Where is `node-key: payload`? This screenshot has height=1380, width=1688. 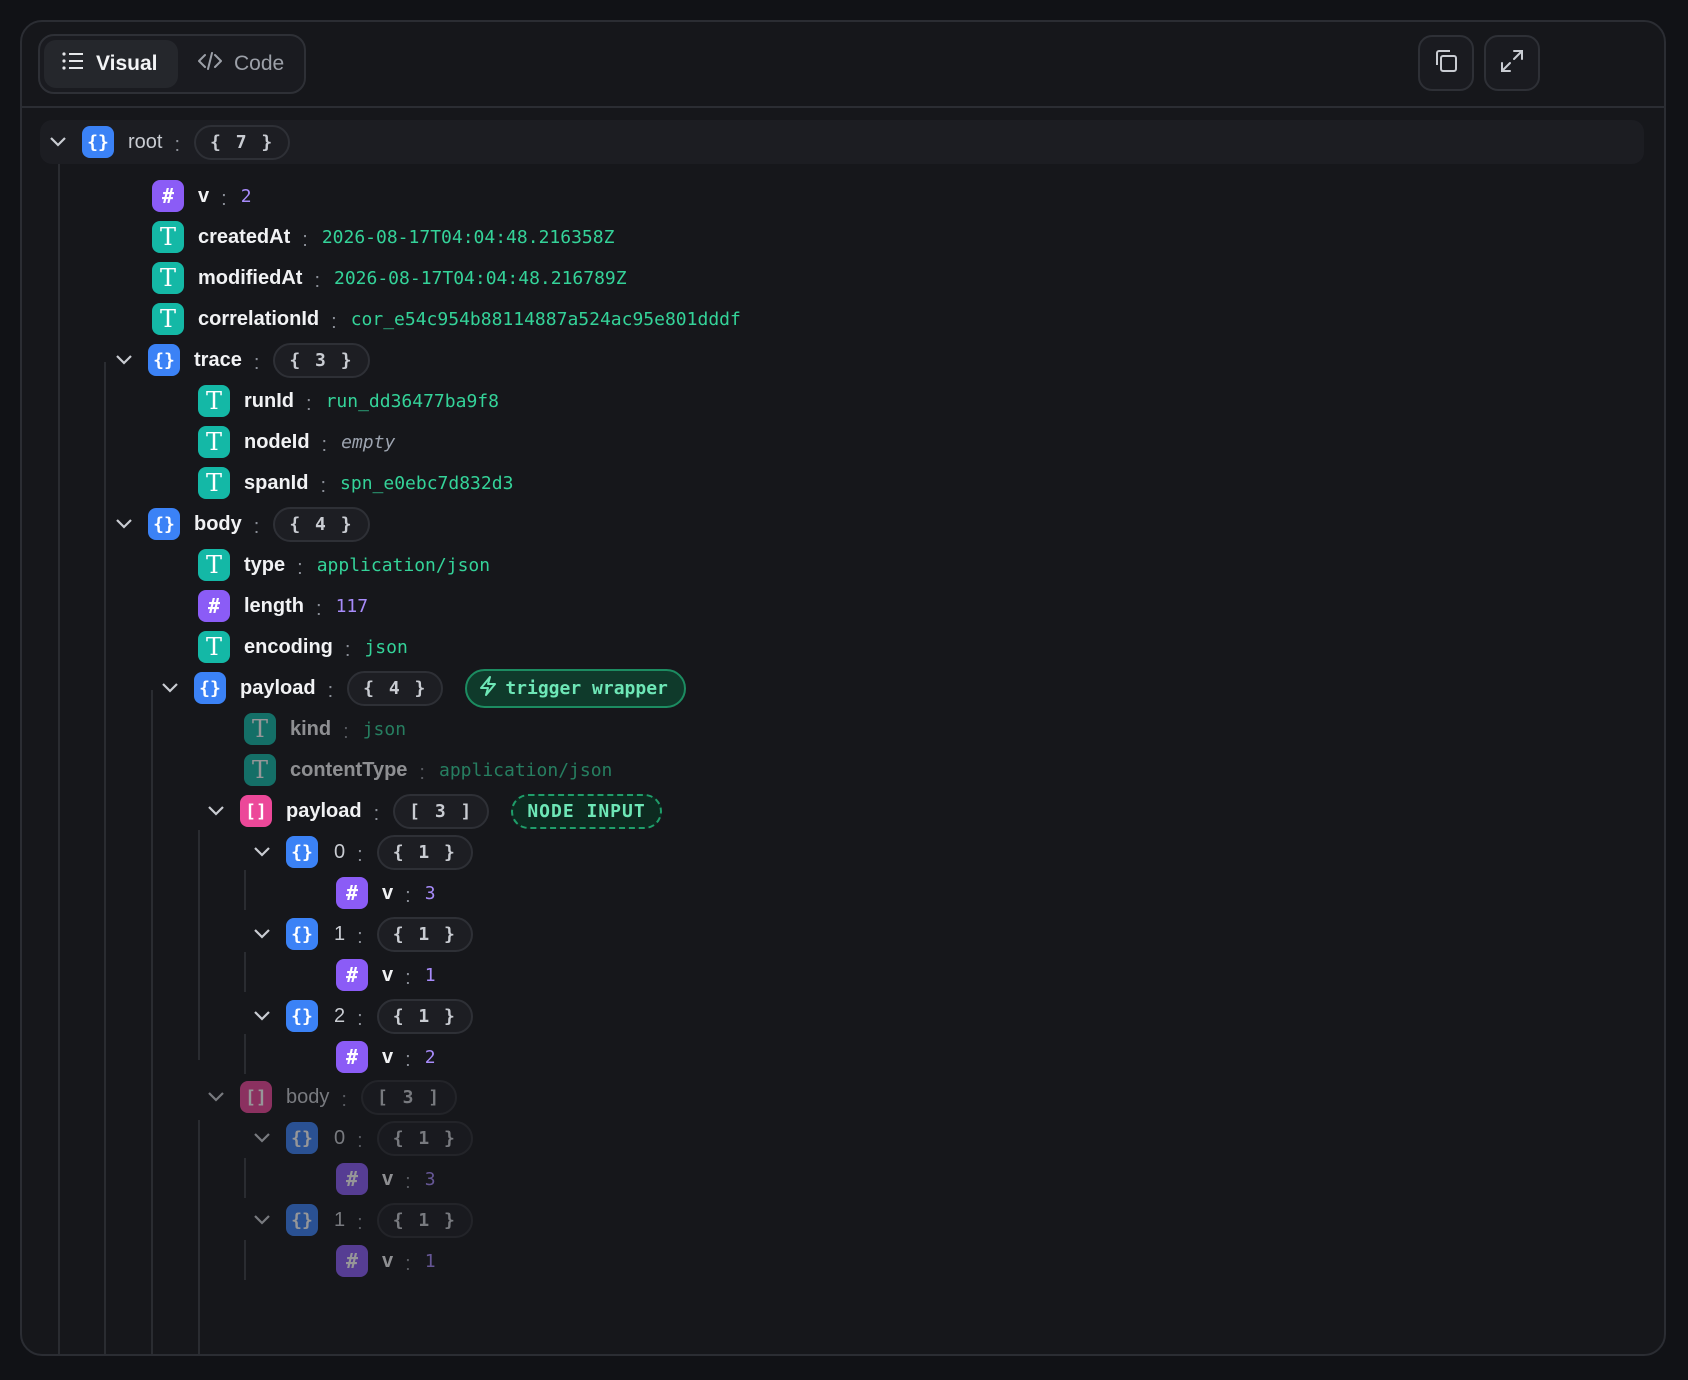 node-key: payload is located at coordinates (278, 687).